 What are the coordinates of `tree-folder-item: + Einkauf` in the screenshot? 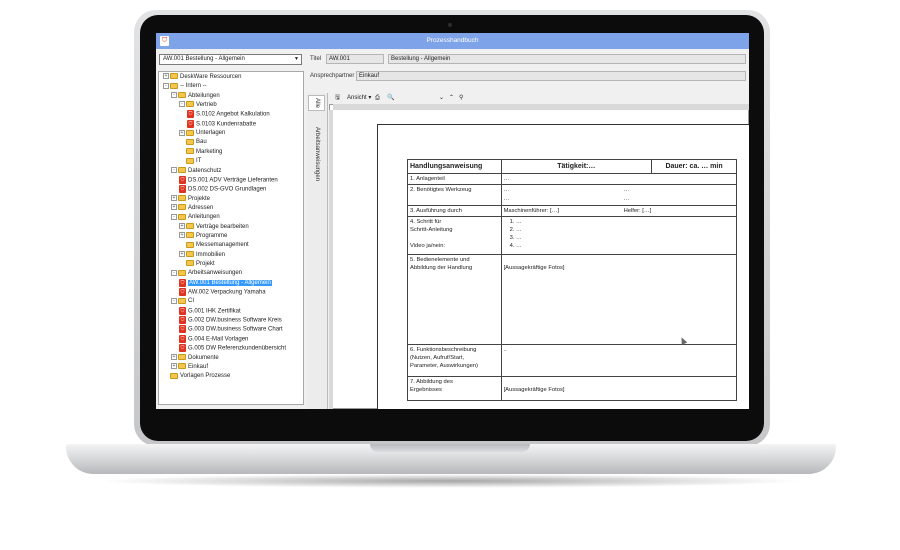 It's located at (189, 367).